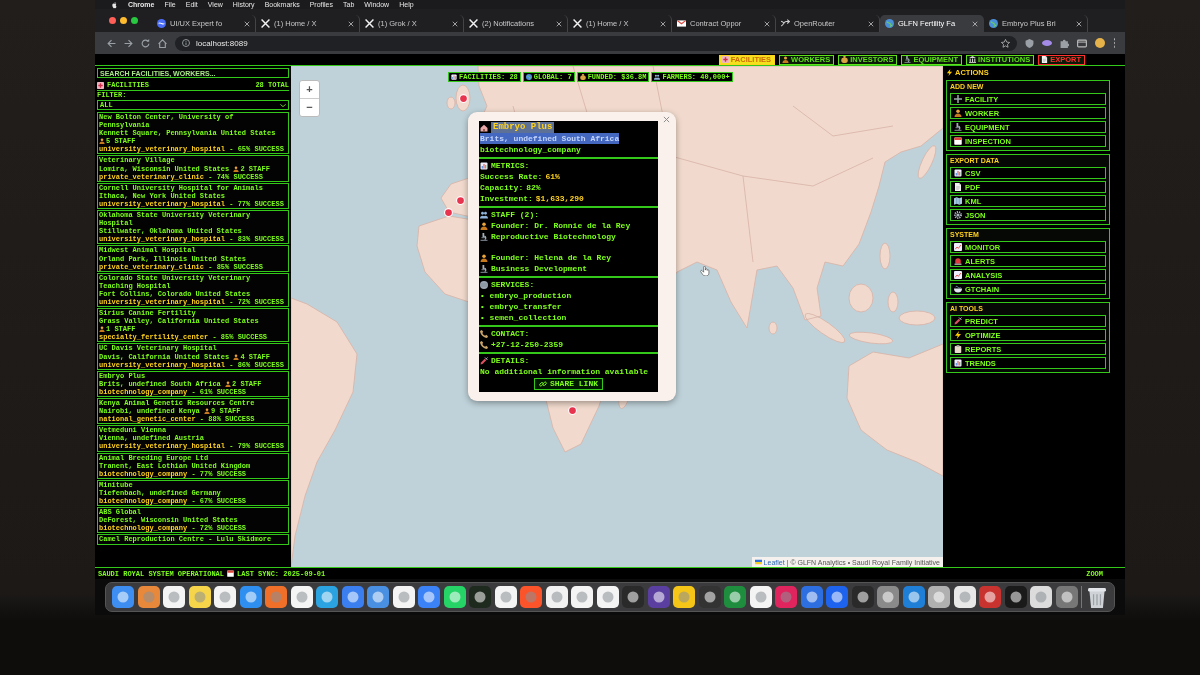 This screenshot has height=675, width=1200. Describe the element at coordinates (161, 23) in the screenshot. I see `swirl-icon` at that location.